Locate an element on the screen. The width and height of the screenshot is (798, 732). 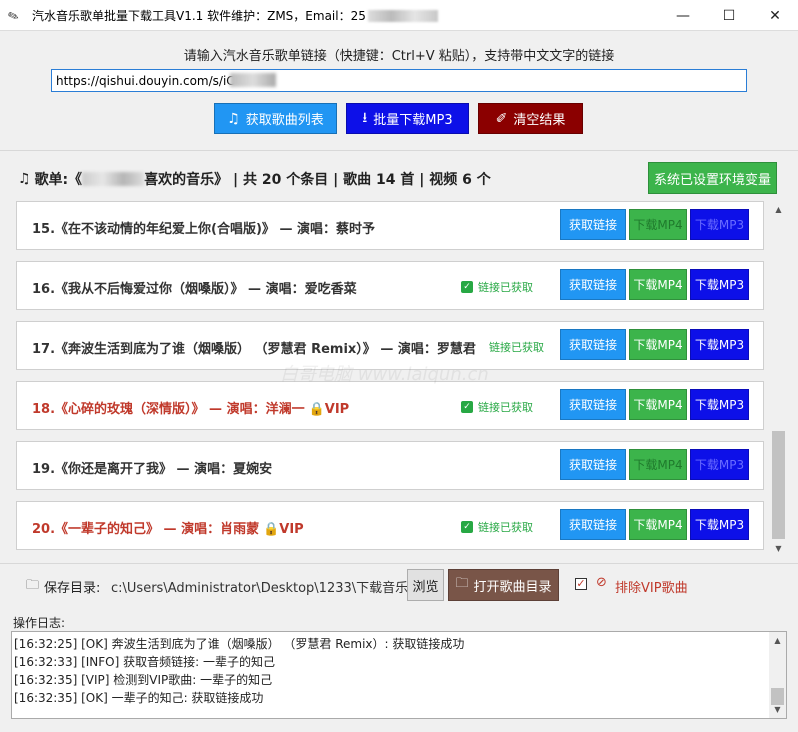
batch-download-mp3-button: ⭳ 批量下载MP3 is located at coordinates (407, 118).